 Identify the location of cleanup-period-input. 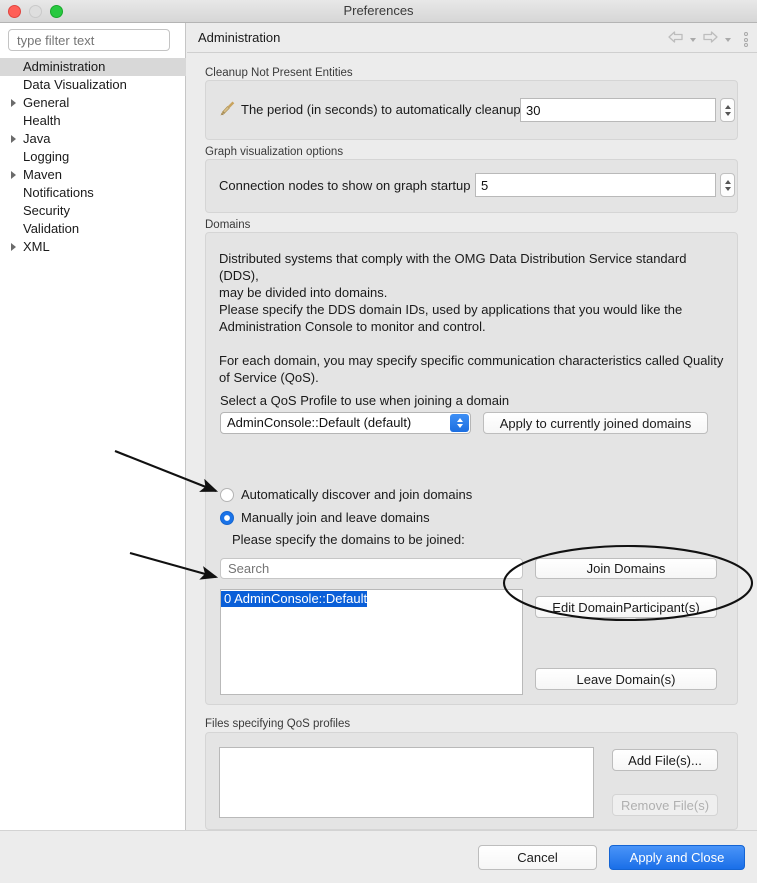
(618, 110).